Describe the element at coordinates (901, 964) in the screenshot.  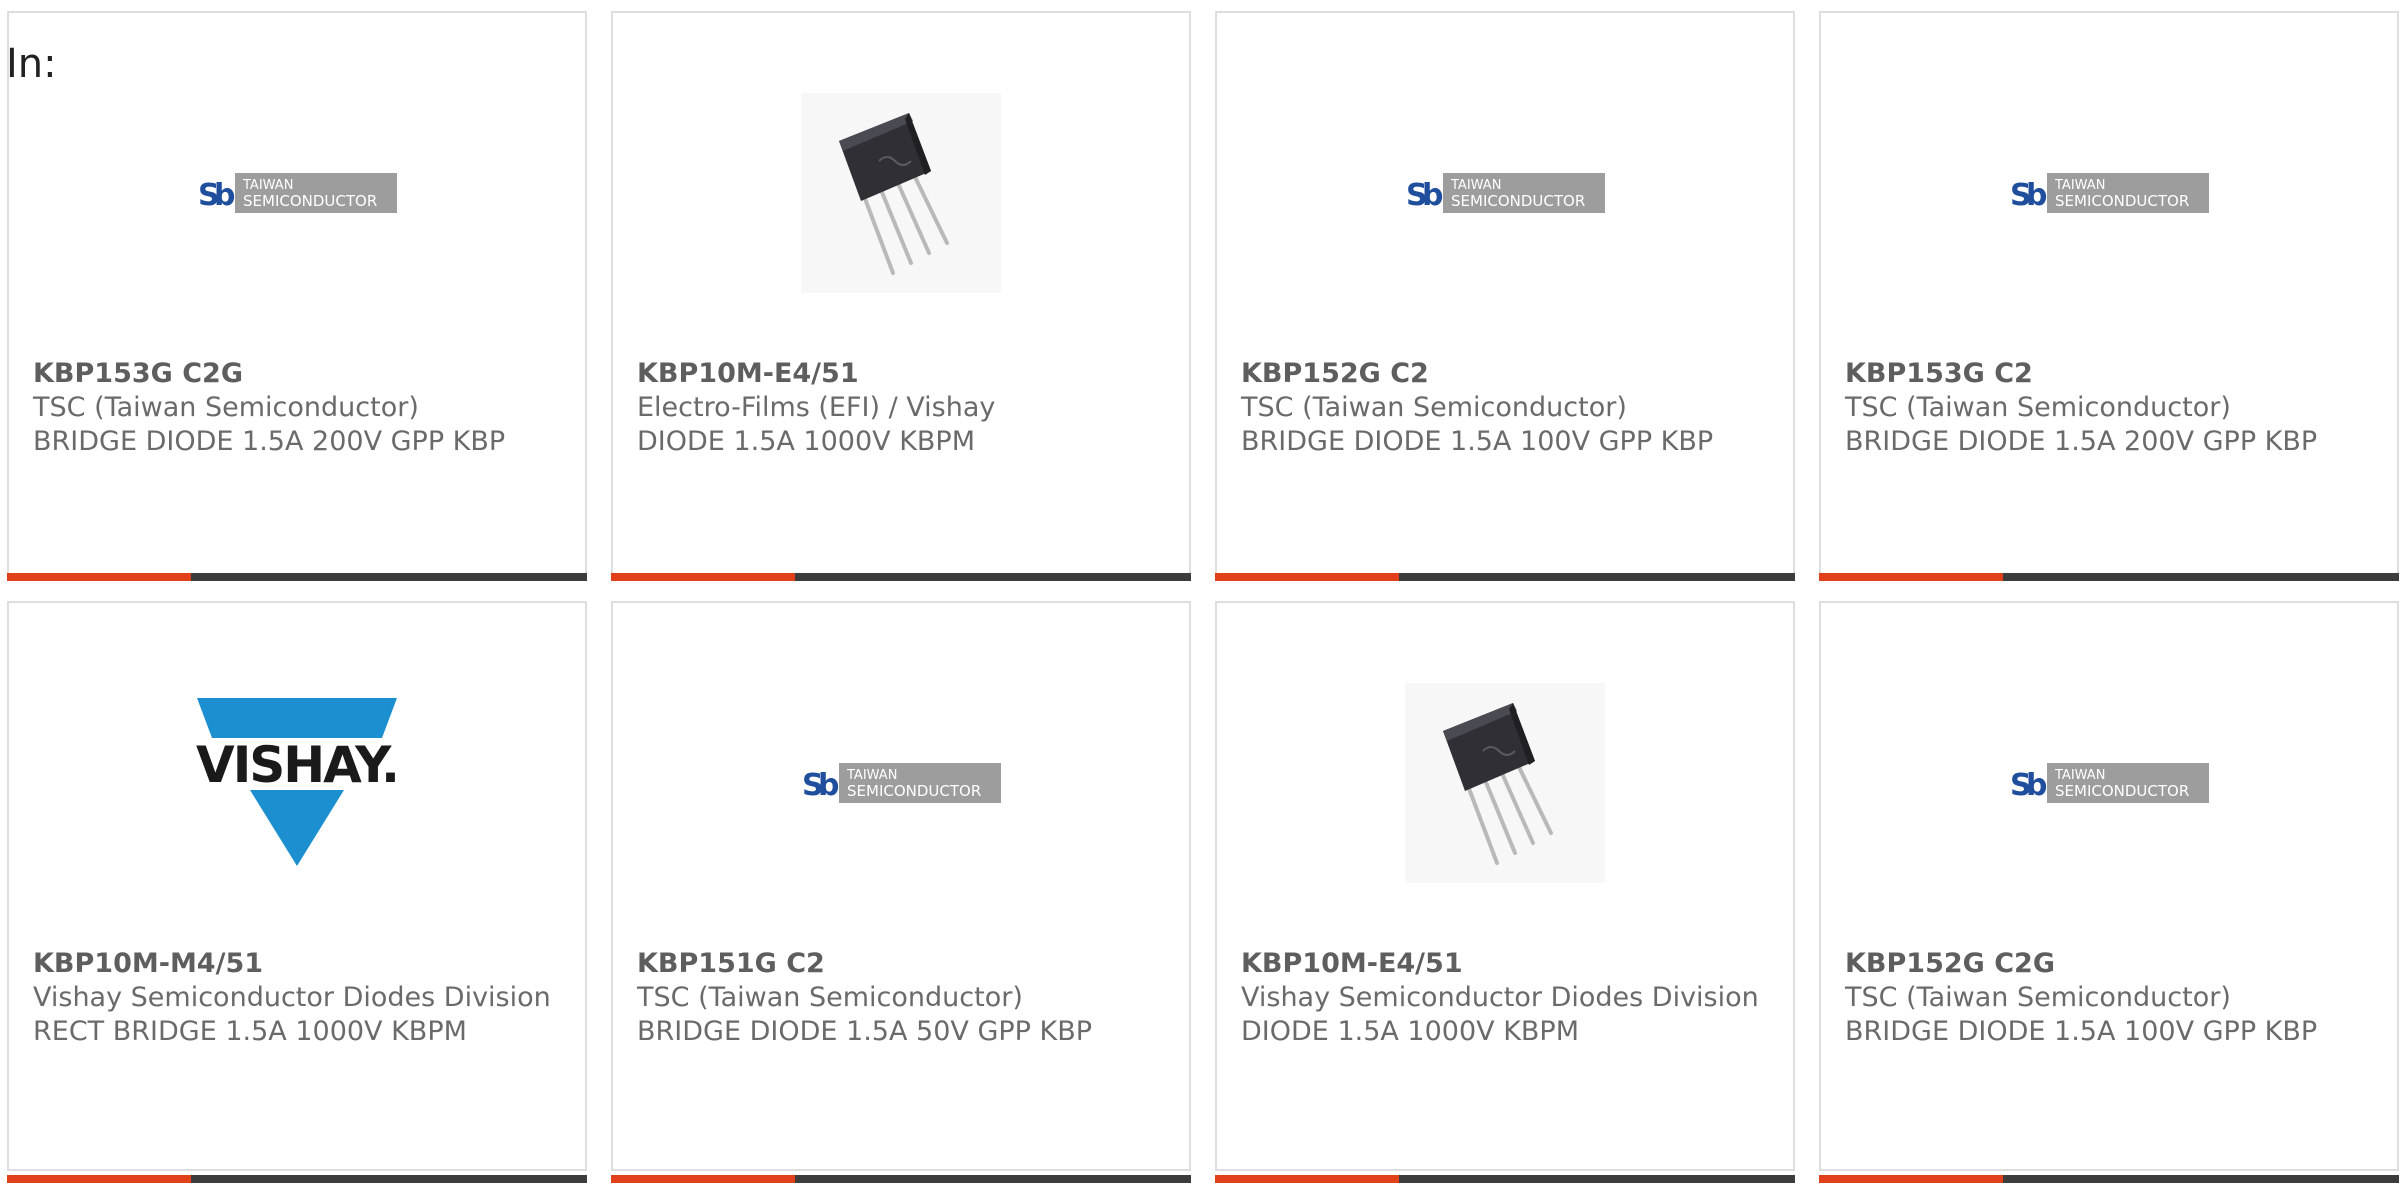
I see `part-number: KBP151G C2` at that location.